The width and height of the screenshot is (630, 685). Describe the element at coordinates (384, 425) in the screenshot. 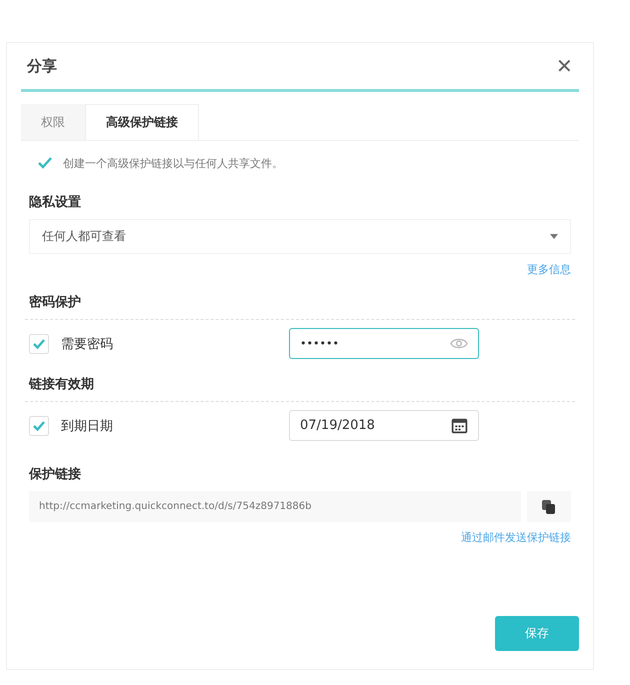

I see `date-field: 07/19/2018` at that location.